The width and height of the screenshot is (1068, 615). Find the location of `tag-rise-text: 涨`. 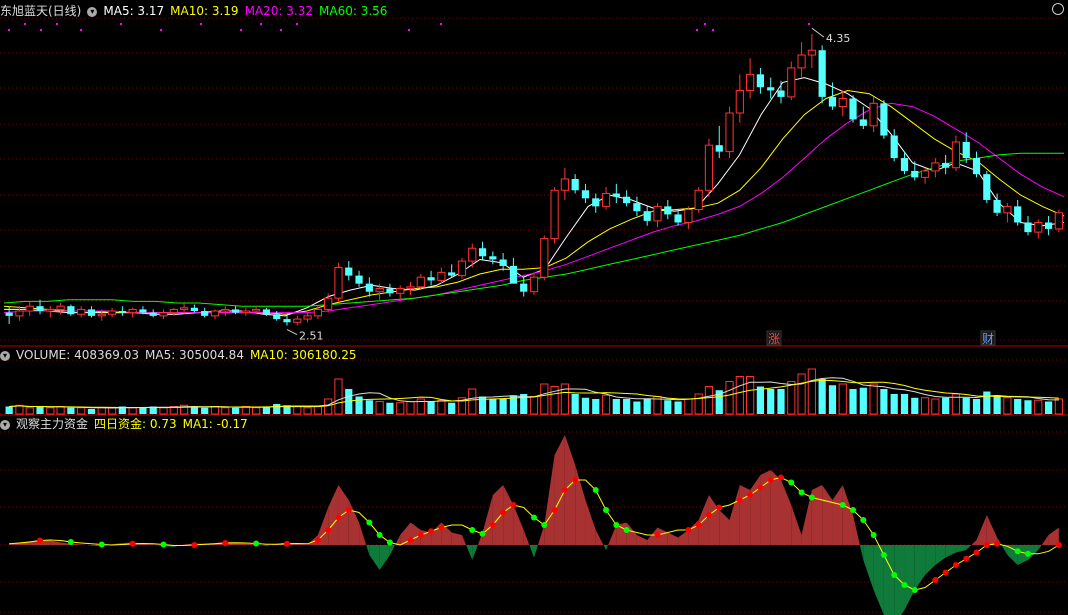

tag-rise-text: 涨 is located at coordinates (774, 338).